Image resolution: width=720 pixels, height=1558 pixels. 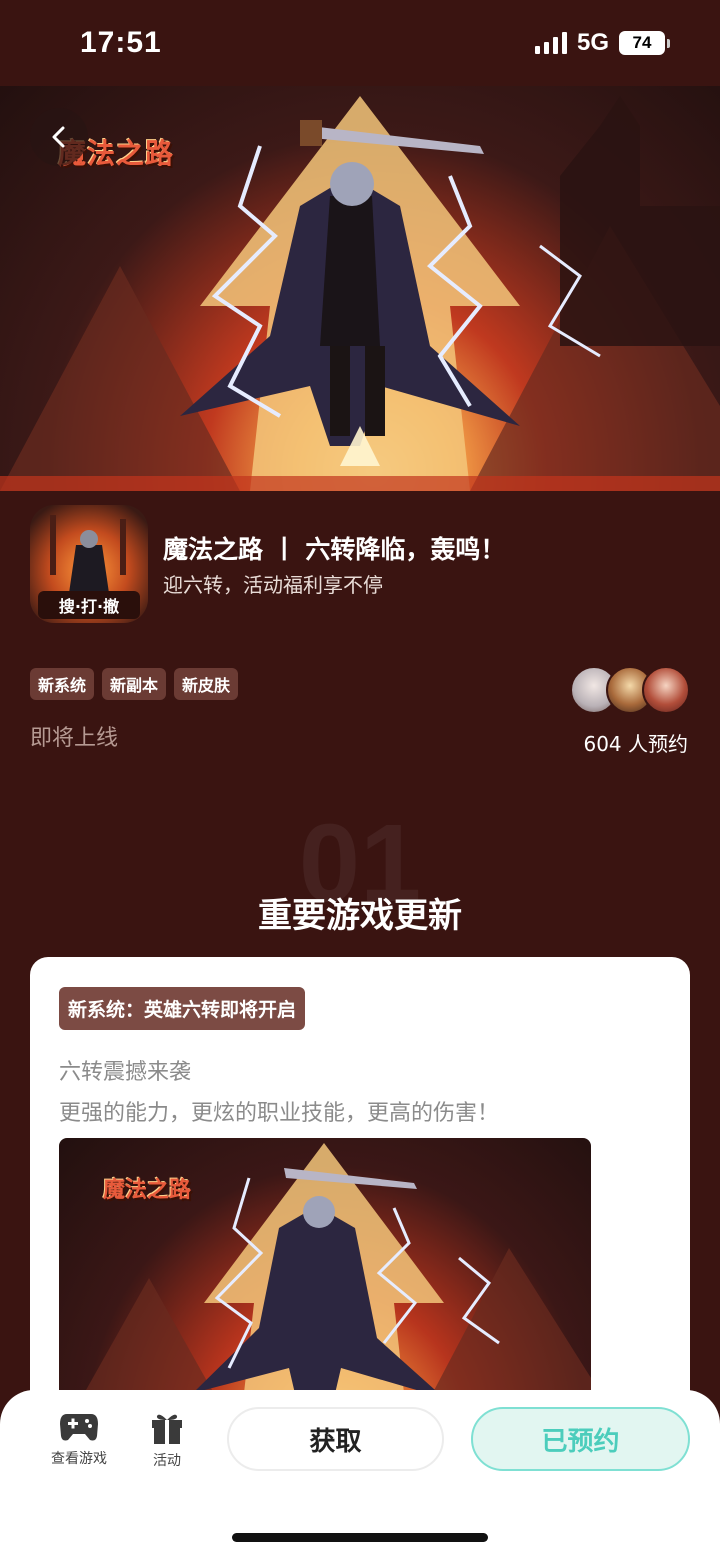 I want to click on activity-button: 活动, so click(x=167, y=1440).